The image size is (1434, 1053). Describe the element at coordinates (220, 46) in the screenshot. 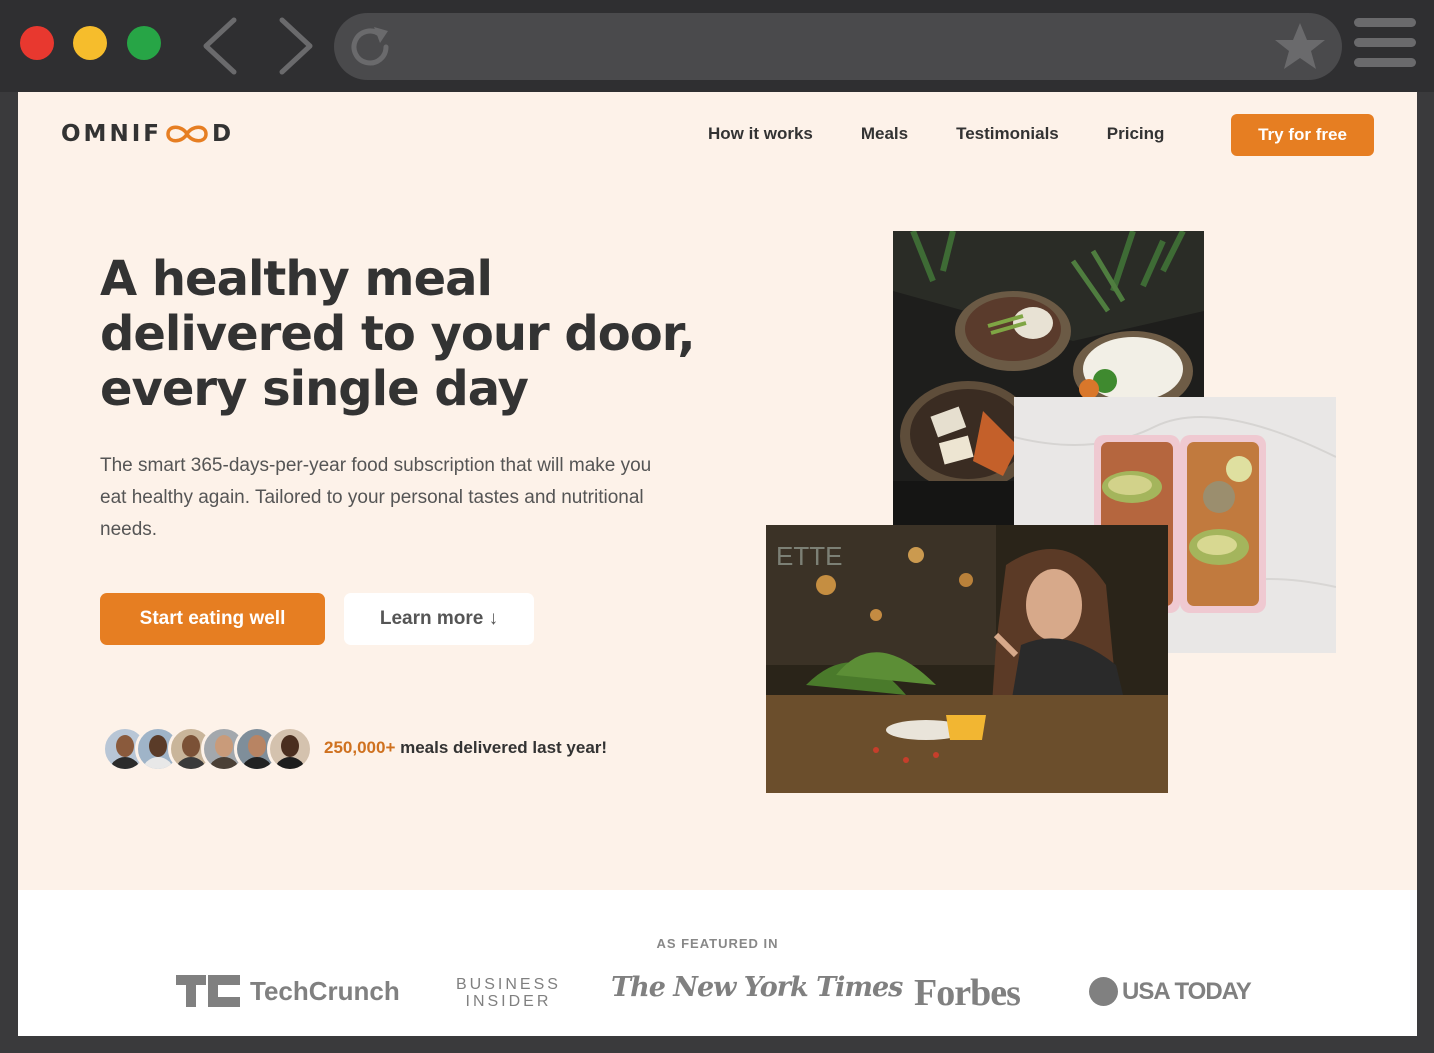

I see `chevron-left-icon` at that location.